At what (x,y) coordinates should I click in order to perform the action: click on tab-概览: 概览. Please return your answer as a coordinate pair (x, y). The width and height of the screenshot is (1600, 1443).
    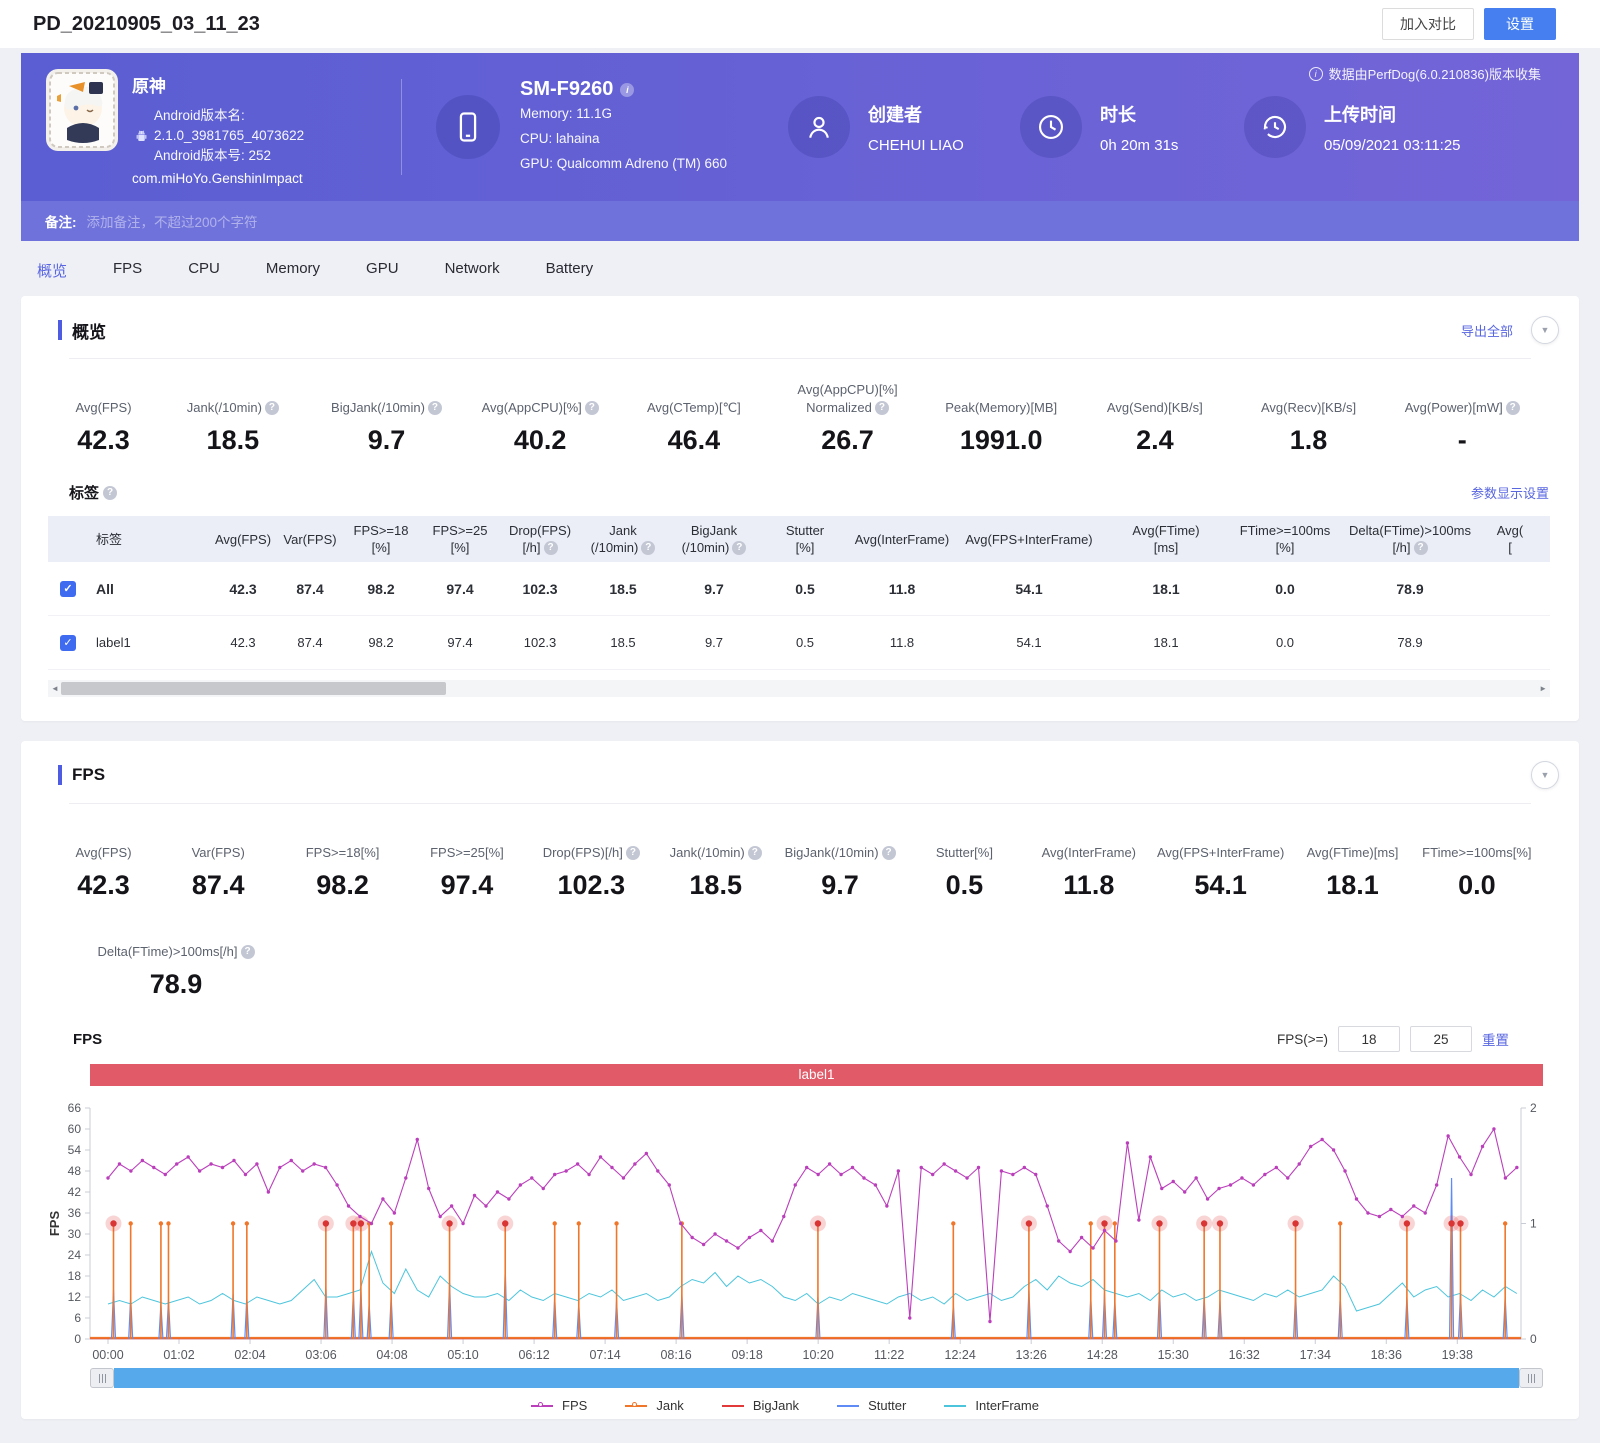
    Looking at the image, I should click on (52, 270).